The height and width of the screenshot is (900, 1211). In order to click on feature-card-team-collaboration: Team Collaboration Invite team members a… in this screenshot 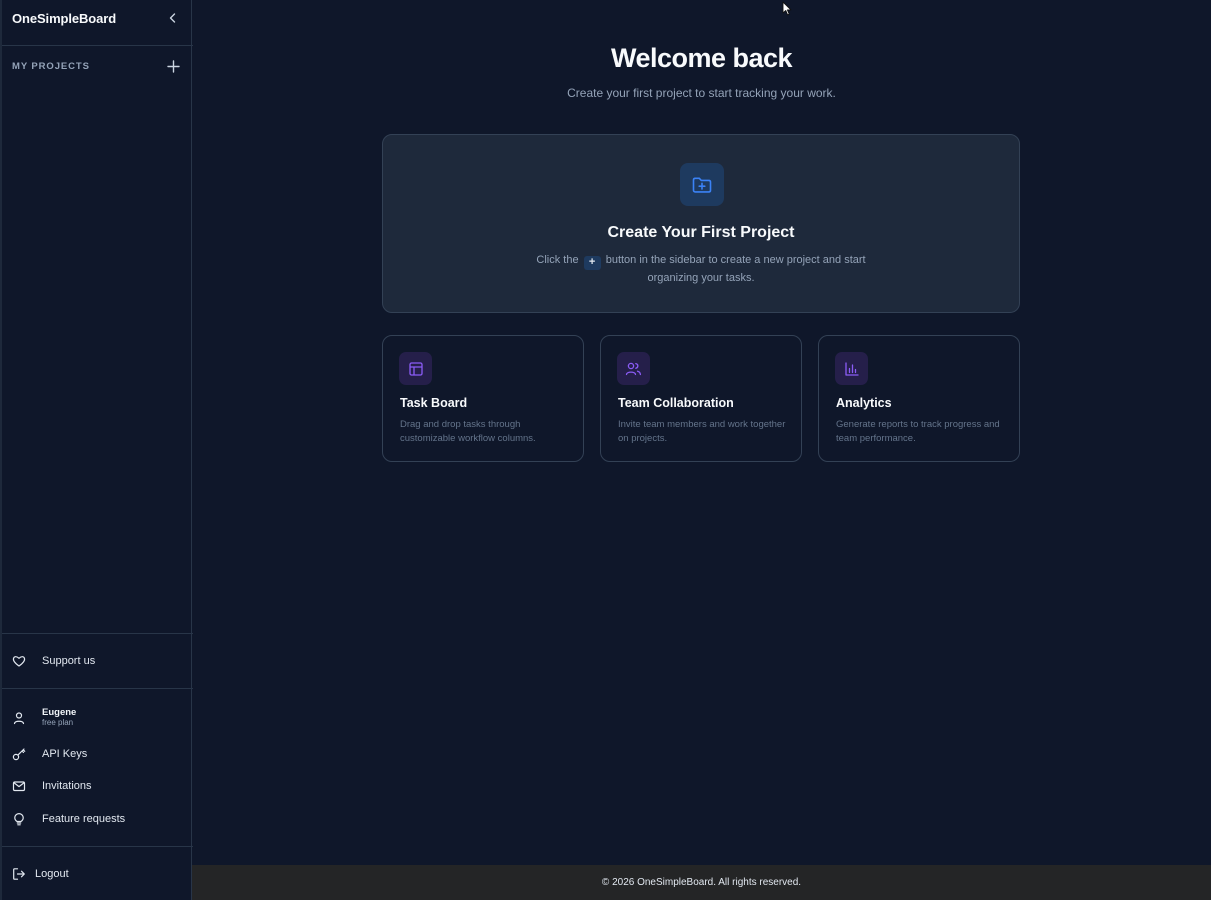, I will do `click(701, 398)`.